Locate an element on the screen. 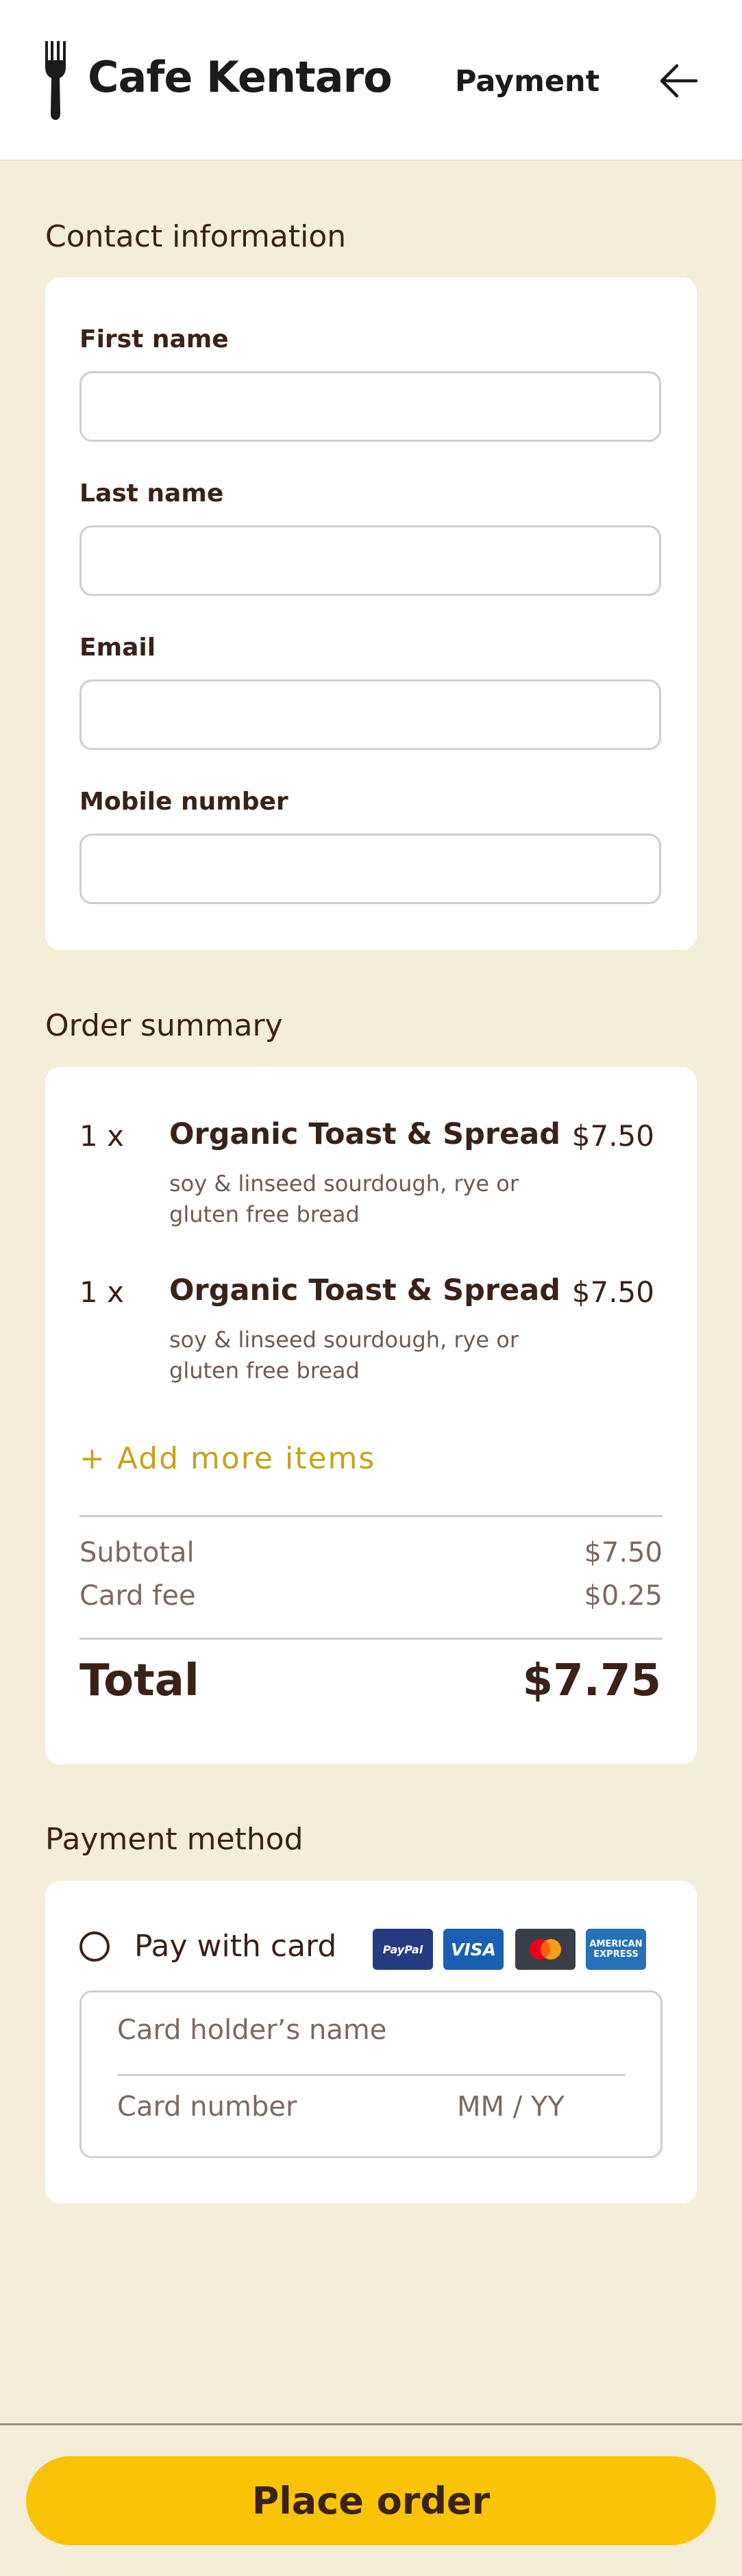 The image size is (742, 2576). subtotal-label: Subtotal is located at coordinates (137, 1552).